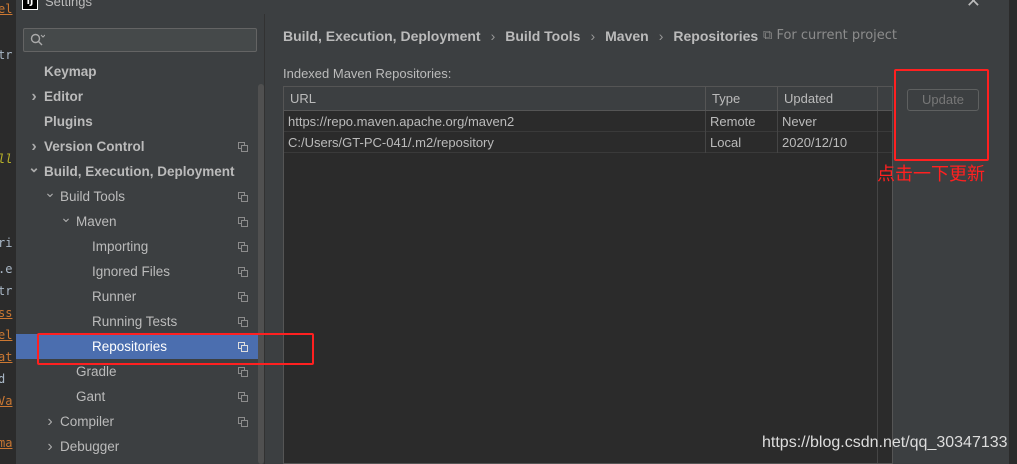 Image resolution: width=1017 pixels, height=464 pixels. Describe the element at coordinates (131, 271) in the screenshot. I see `sidebar-item-label: Ignored Files` at that location.